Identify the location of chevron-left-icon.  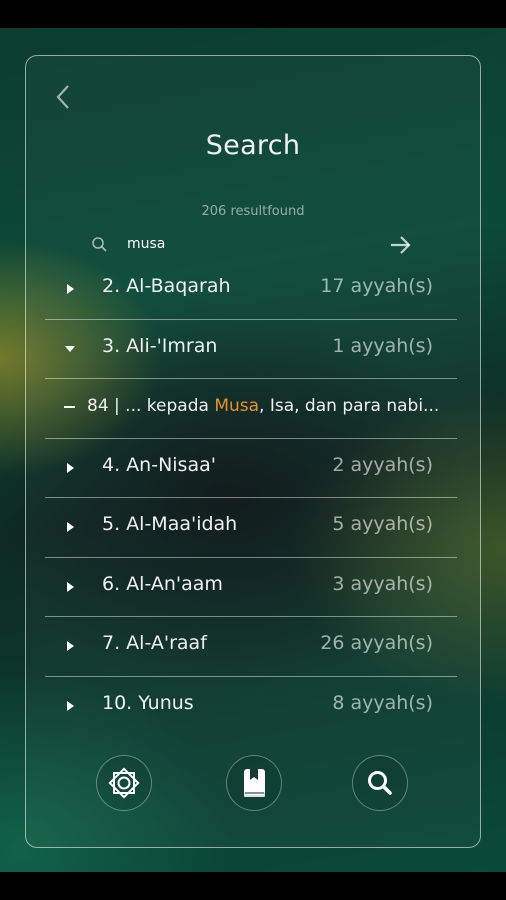
(62, 97).